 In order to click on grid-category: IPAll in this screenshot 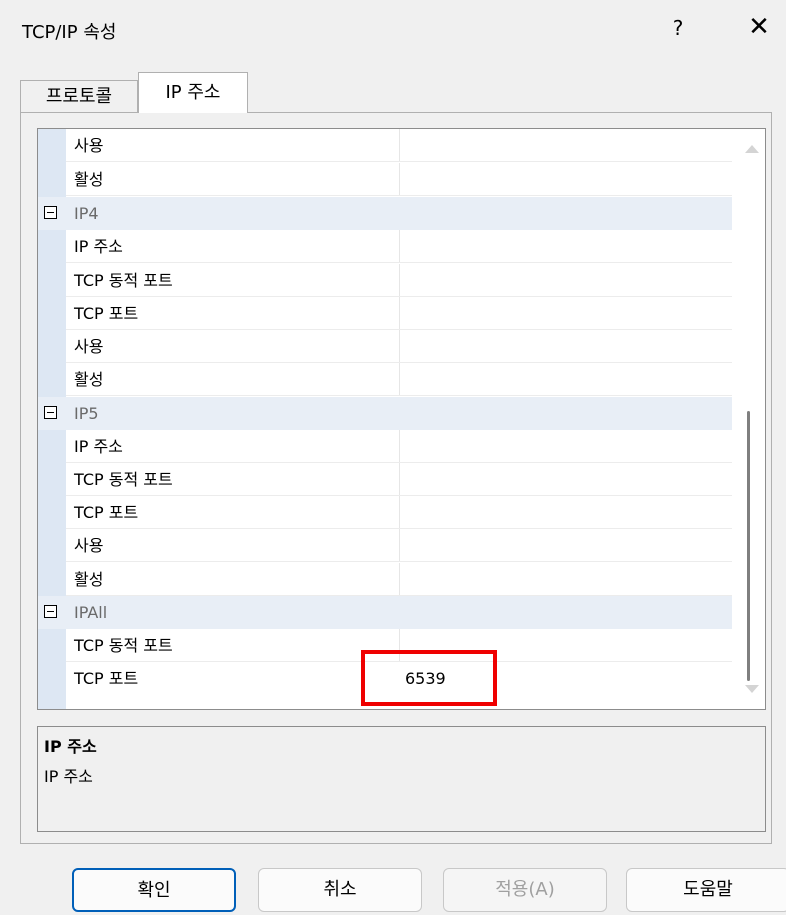, I will do `click(385, 612)`.